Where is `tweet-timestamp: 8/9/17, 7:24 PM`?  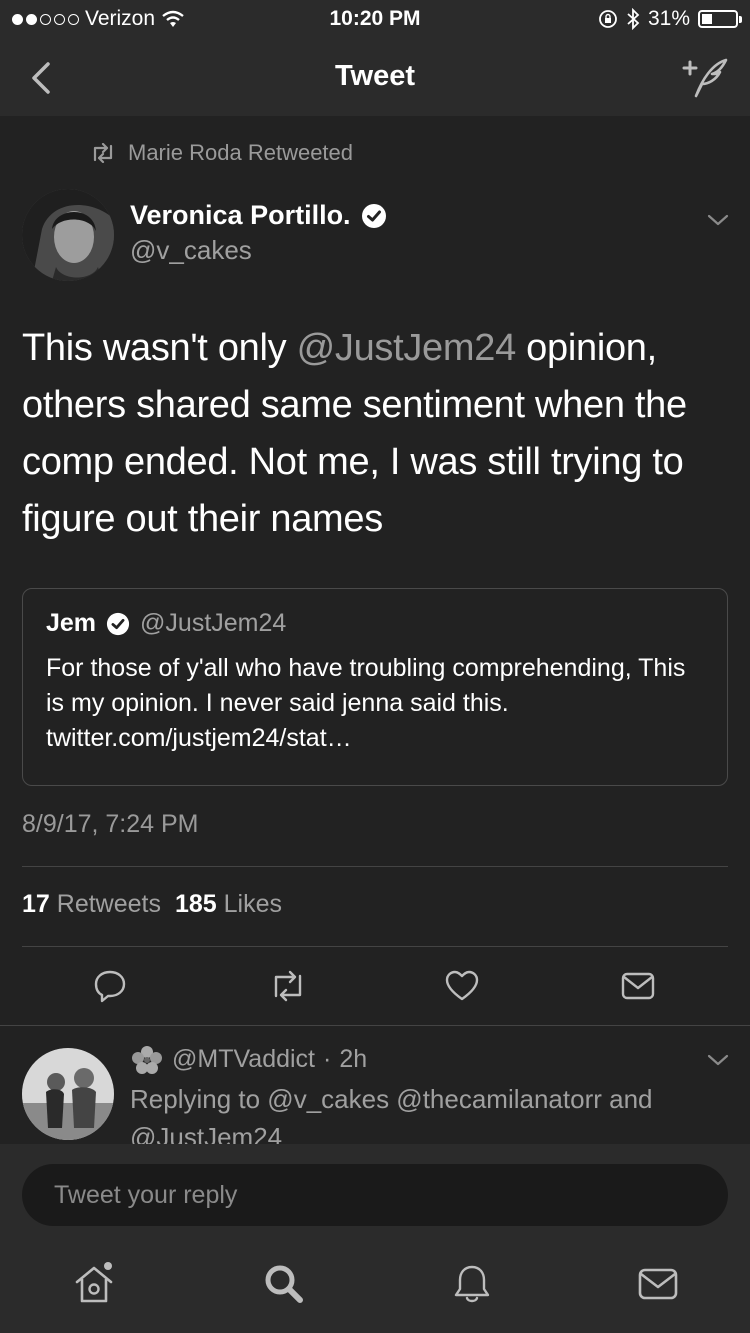
tweet-timestamp: 8/9/17, 7:24 PM is located at coordinates (110, 824).